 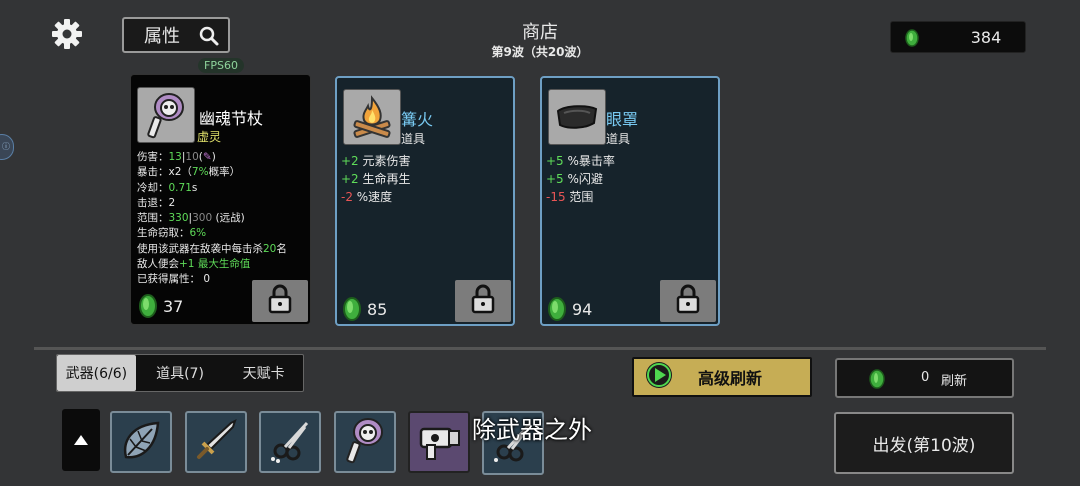 What do you see at coordinates (574, 179) in the screenshot?
I see `stat-line: +5 %闪避` at bounding box center [574, 179].